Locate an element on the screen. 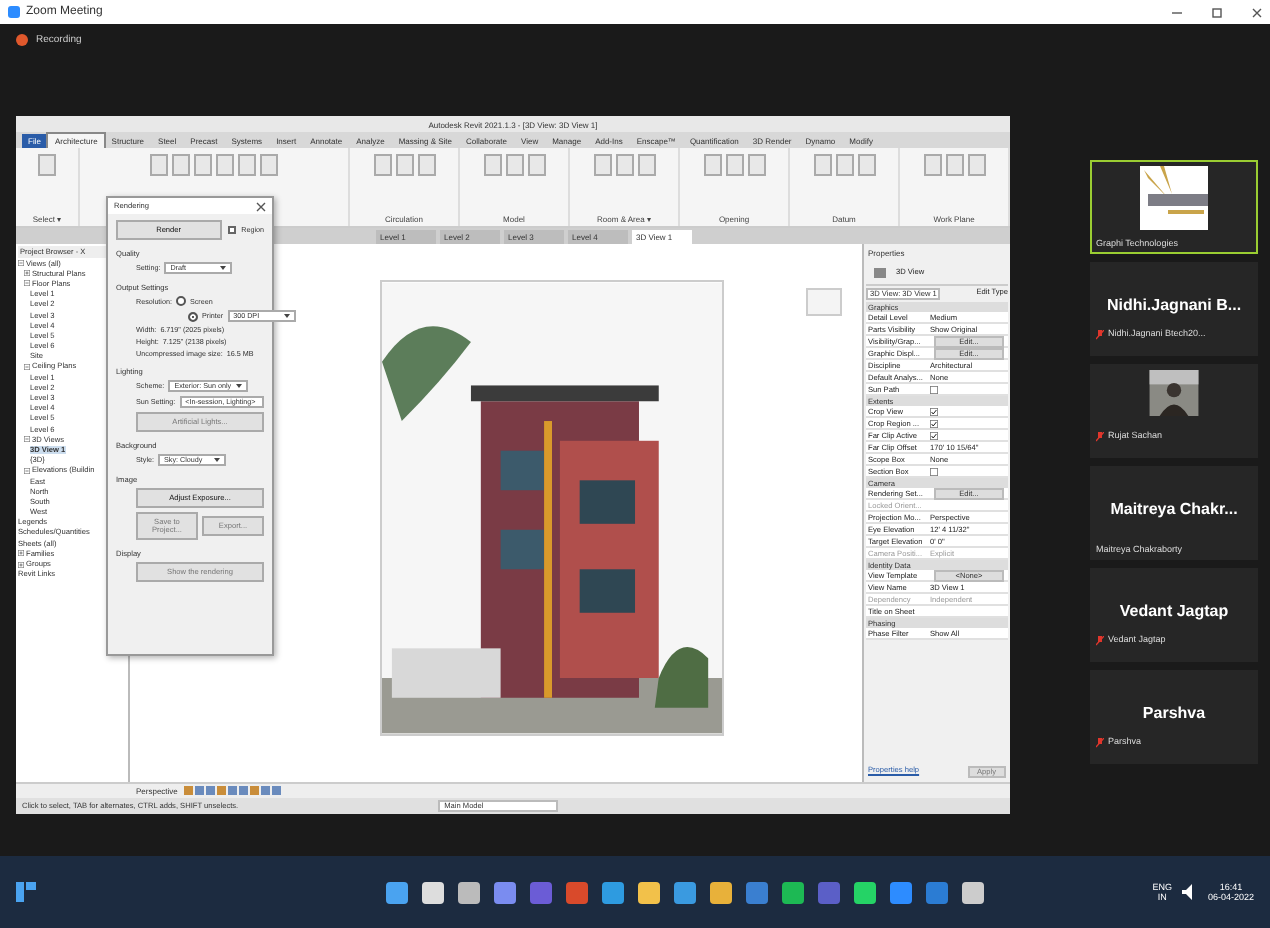 This screenshot has width=1270, height=928. participant-name: Parshva is located at coordinates (1174, 713).